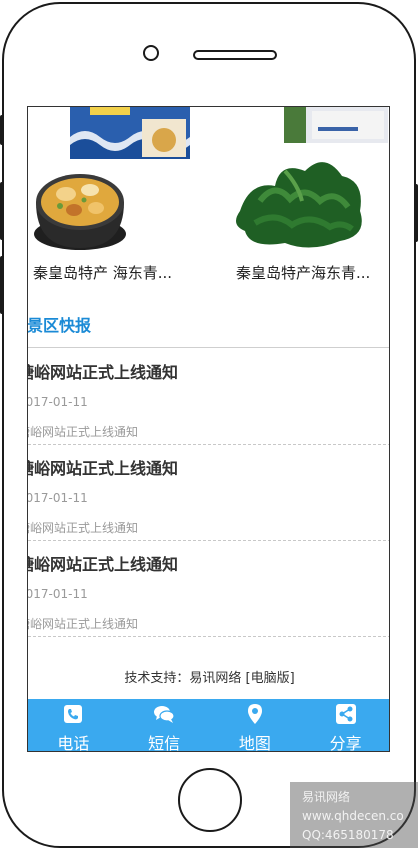 The width and height of the screenshot is (418, 851). I want to click on nav-label: 电话, so click(73, 743).